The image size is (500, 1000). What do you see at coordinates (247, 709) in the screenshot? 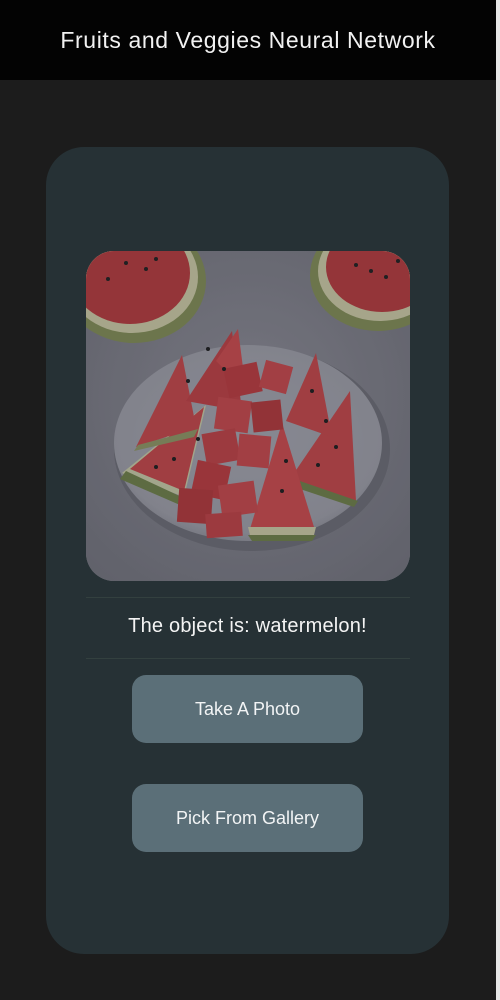
I see `take-photo-button: Take A Photo` at bounding box center [247, 709].